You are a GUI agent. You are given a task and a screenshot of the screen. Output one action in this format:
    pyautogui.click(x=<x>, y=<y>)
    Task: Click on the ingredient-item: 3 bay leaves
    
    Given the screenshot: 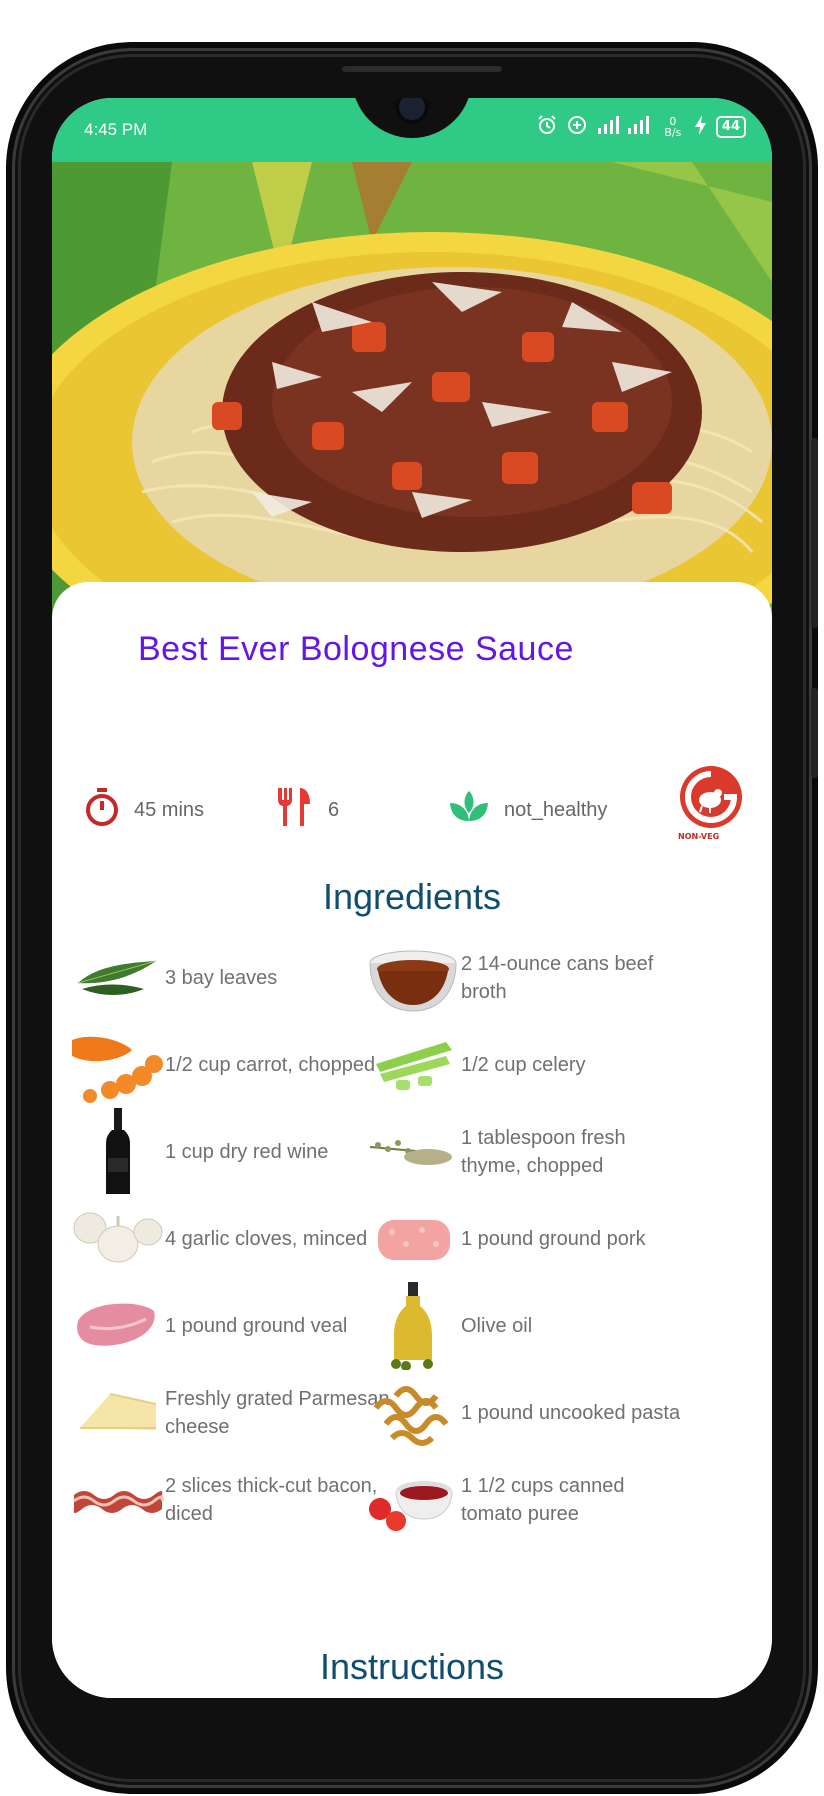 What is the action you would take?
    pyautogui.click(x=235, y=978)
    